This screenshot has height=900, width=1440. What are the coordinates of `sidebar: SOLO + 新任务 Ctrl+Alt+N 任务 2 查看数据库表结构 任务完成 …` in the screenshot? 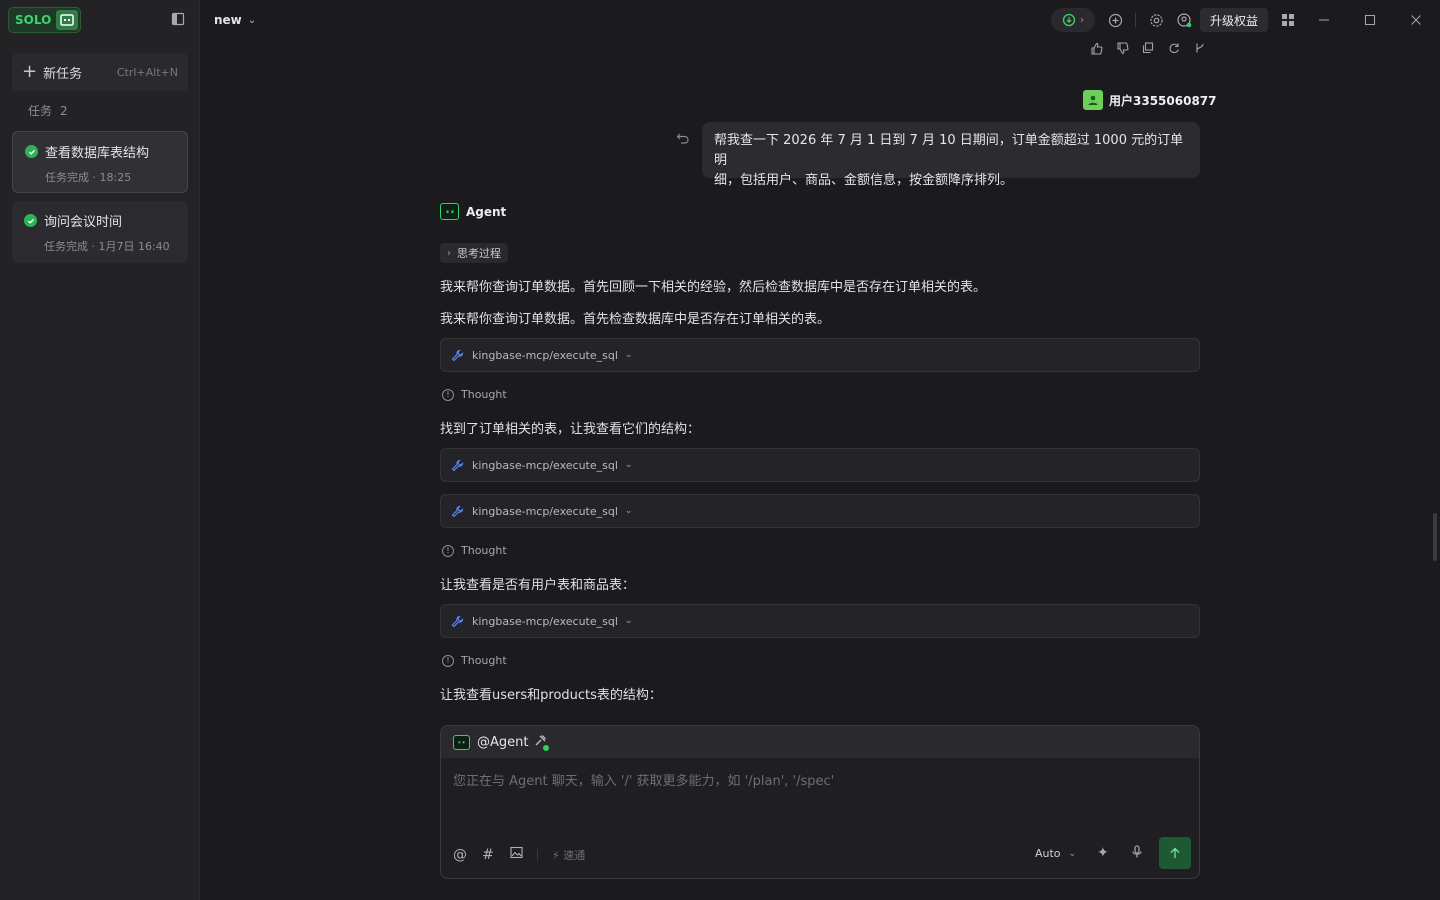 It's located at (100, 450).